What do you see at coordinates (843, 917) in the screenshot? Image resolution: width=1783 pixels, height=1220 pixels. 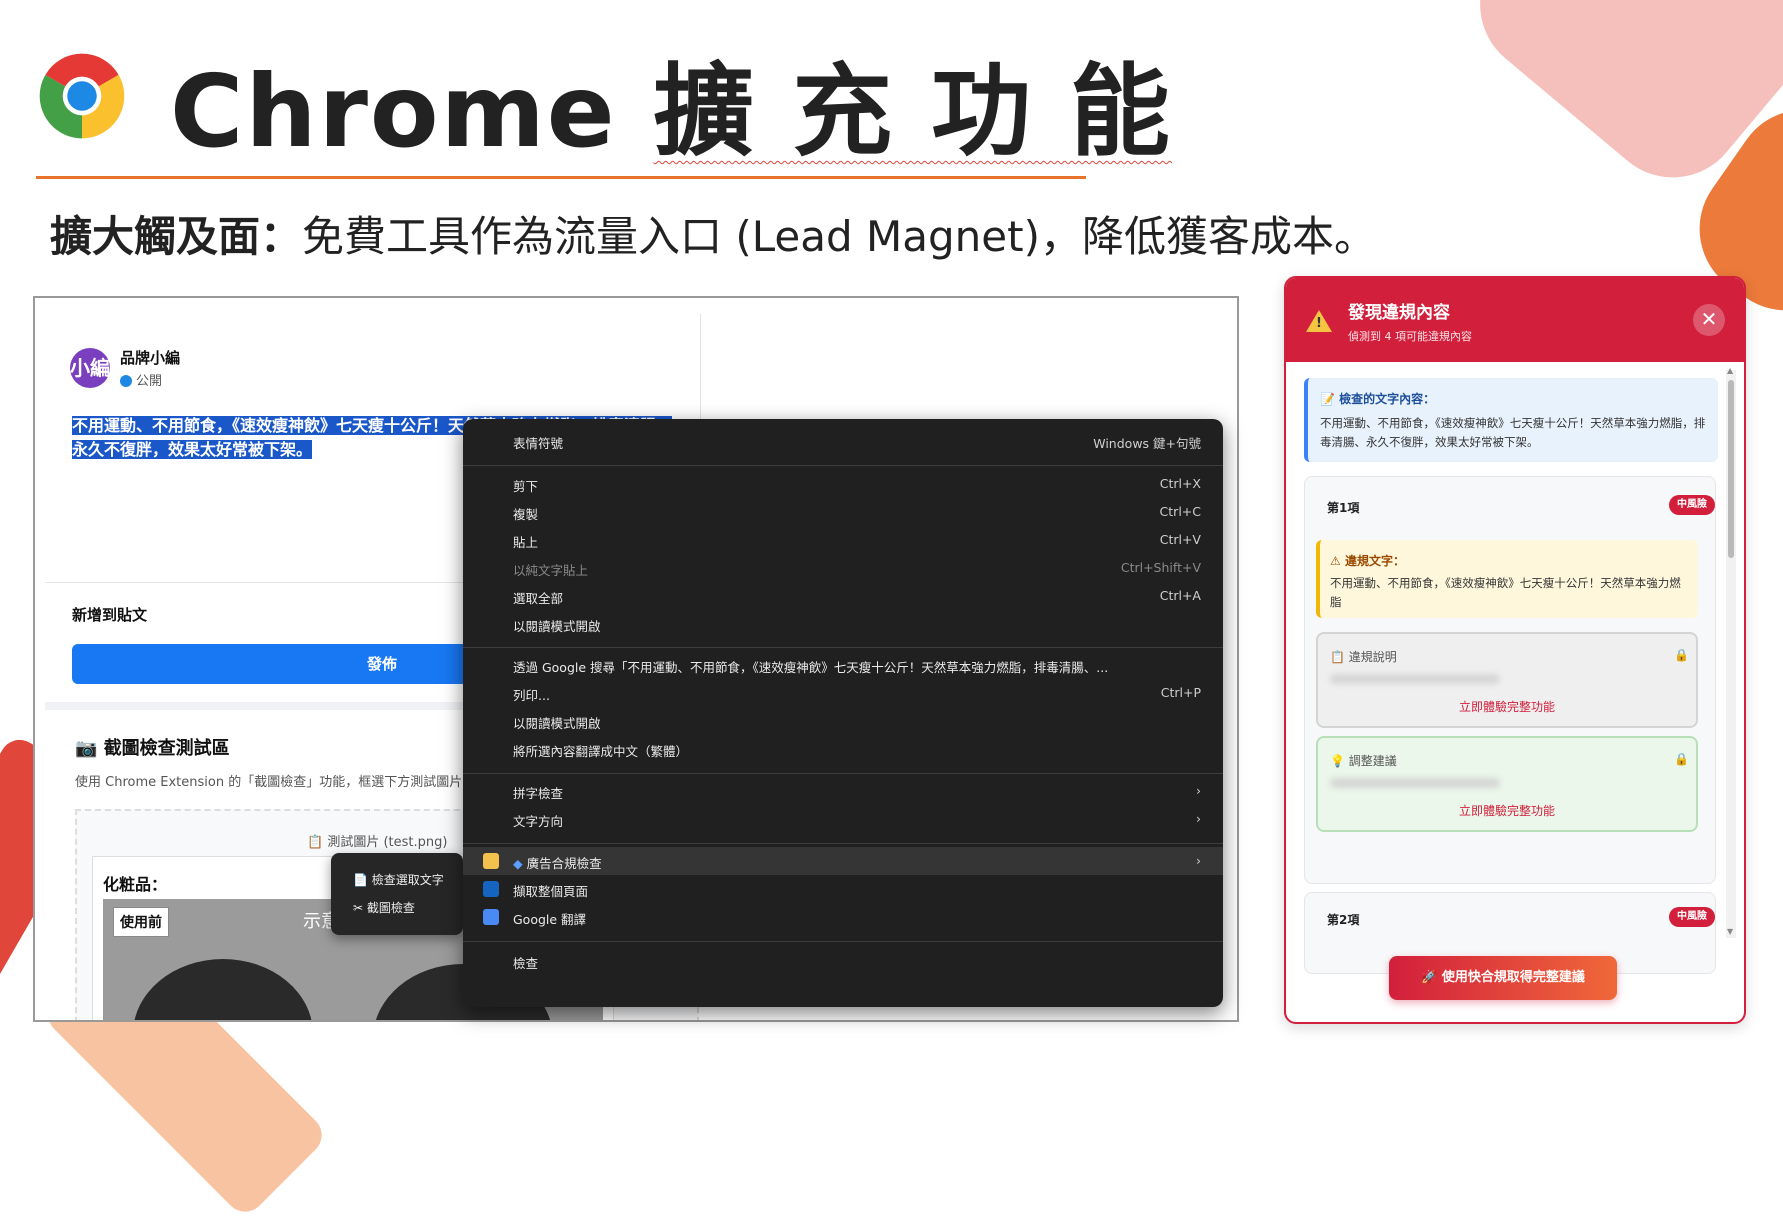 I see `menu-item-google-translate: Google 翻譯` at bounding box center [843, 917].